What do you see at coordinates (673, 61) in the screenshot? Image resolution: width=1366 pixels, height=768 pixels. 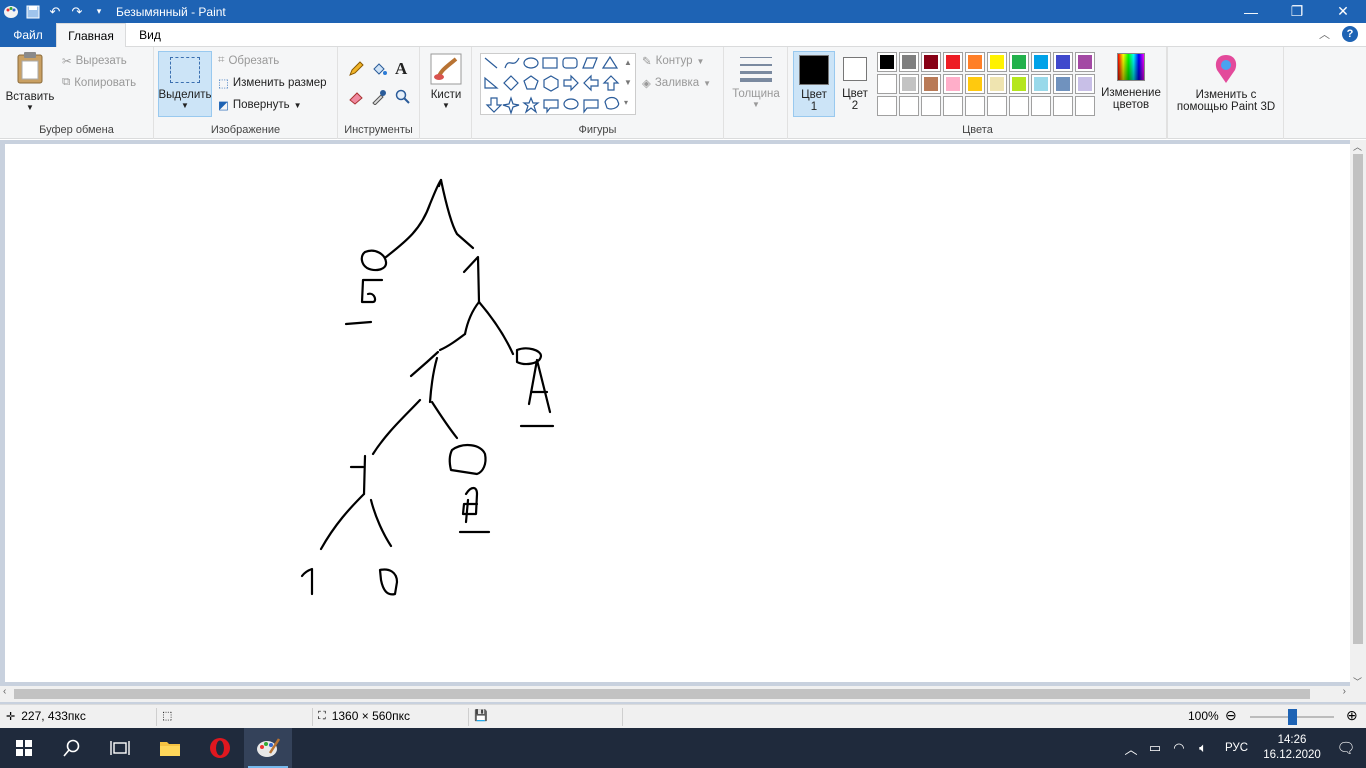 I see `outline-button: ✎ Контур ▼` at bounding box center [673, 61].